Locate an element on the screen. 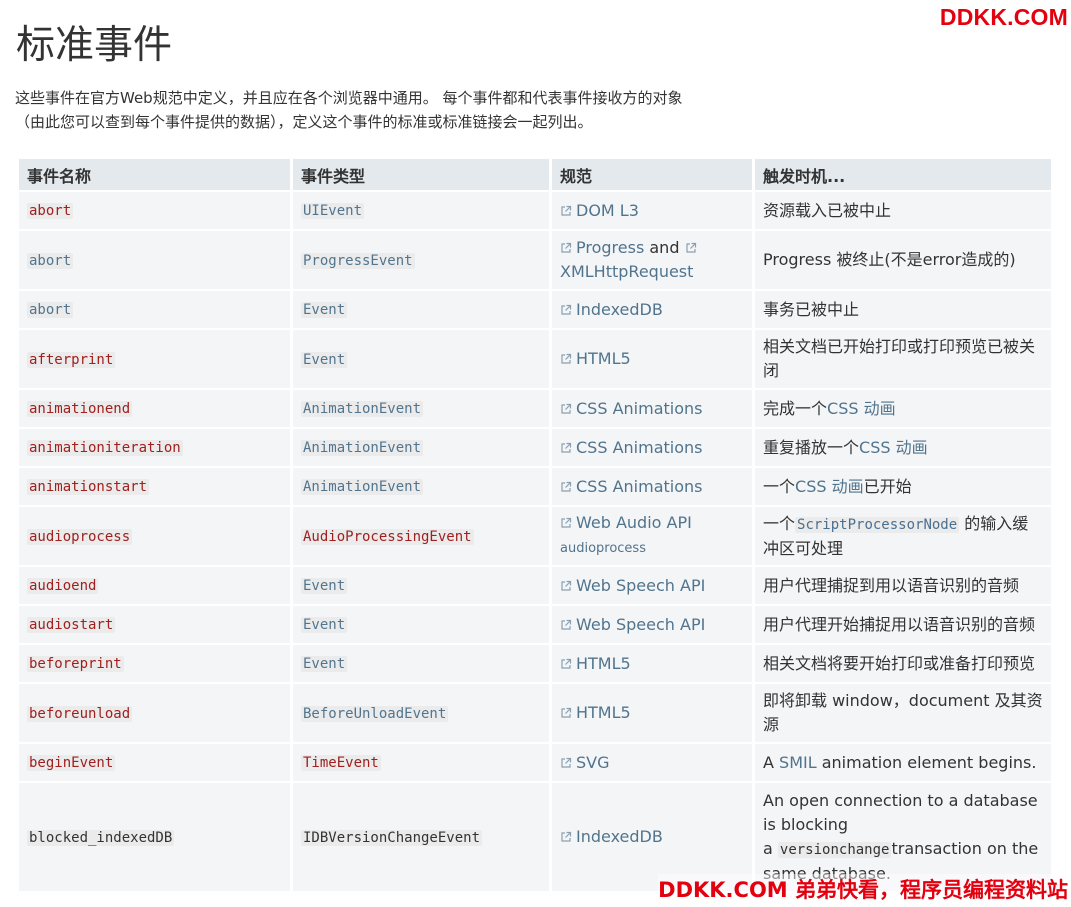 This screenshot has height=907, width=1071. spec-link: DOM L3 is located at coordinates (599, 210).